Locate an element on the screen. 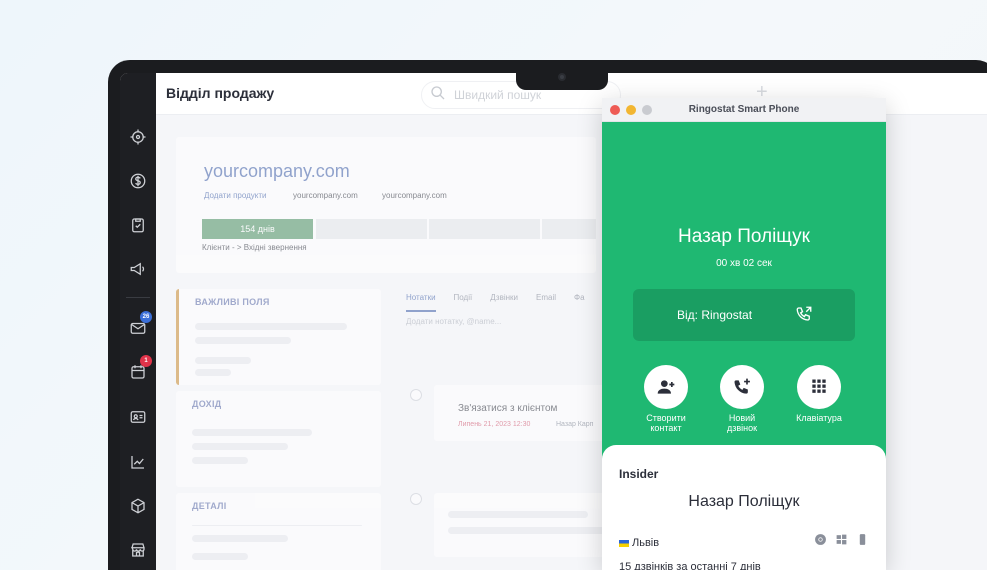 This screenshot has height=570, width=987. caller-city: Львів is located at coordinates (639, 543).